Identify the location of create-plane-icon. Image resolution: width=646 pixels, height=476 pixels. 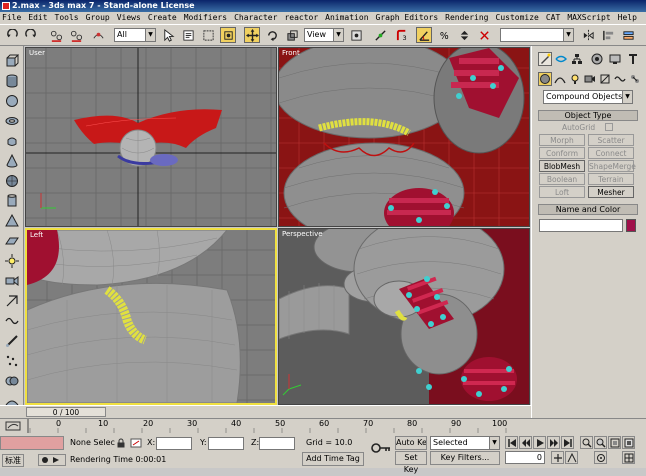
(11, 240).